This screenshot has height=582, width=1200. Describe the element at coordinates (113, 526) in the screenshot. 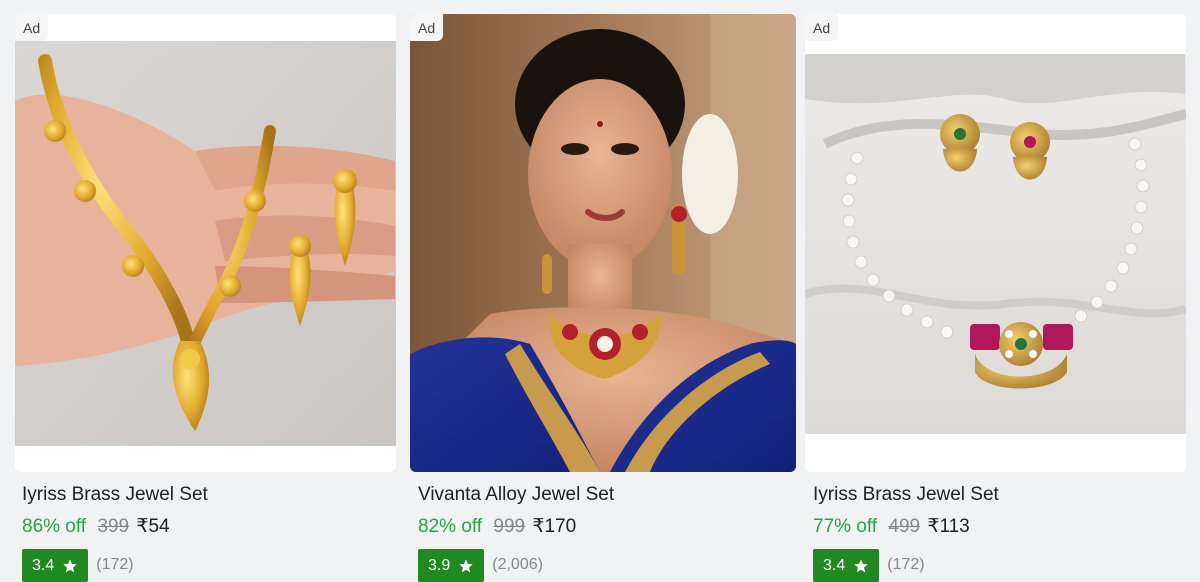

I see `original-price: 399` at that location.